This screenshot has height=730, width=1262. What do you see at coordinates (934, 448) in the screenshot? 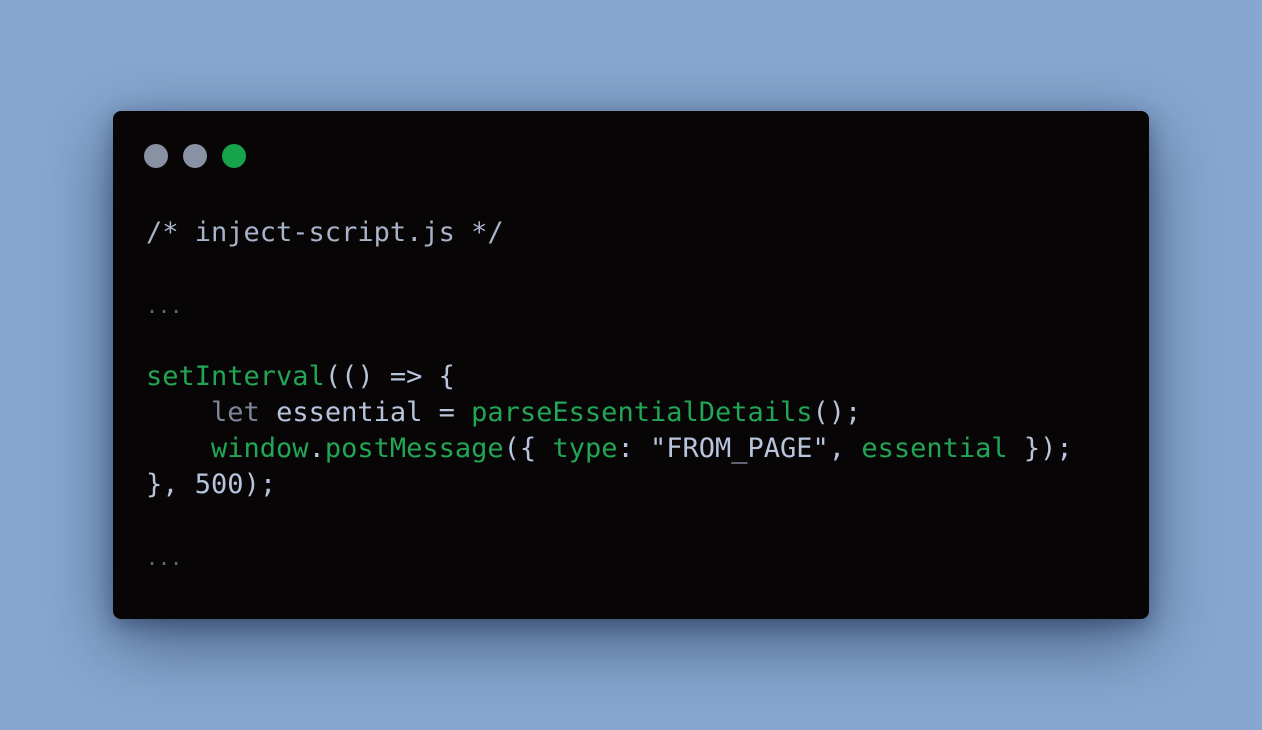
I see `essential-shorthand: essential` at bounding box center [934, 448].